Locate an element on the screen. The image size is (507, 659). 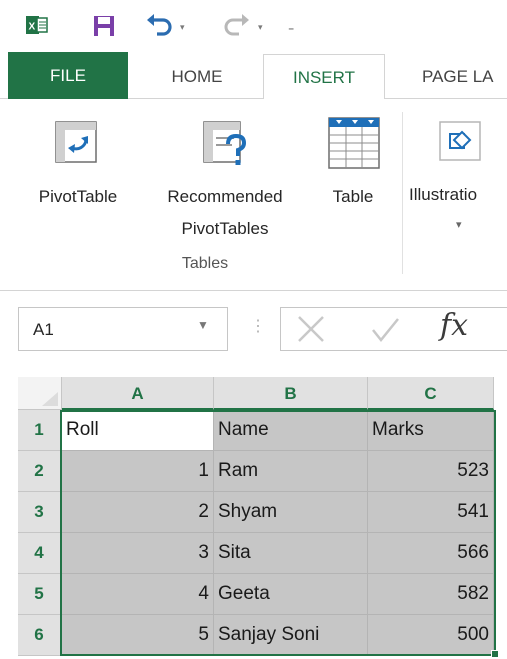
cell-a3: 2 is located at coordinates (138, 512).